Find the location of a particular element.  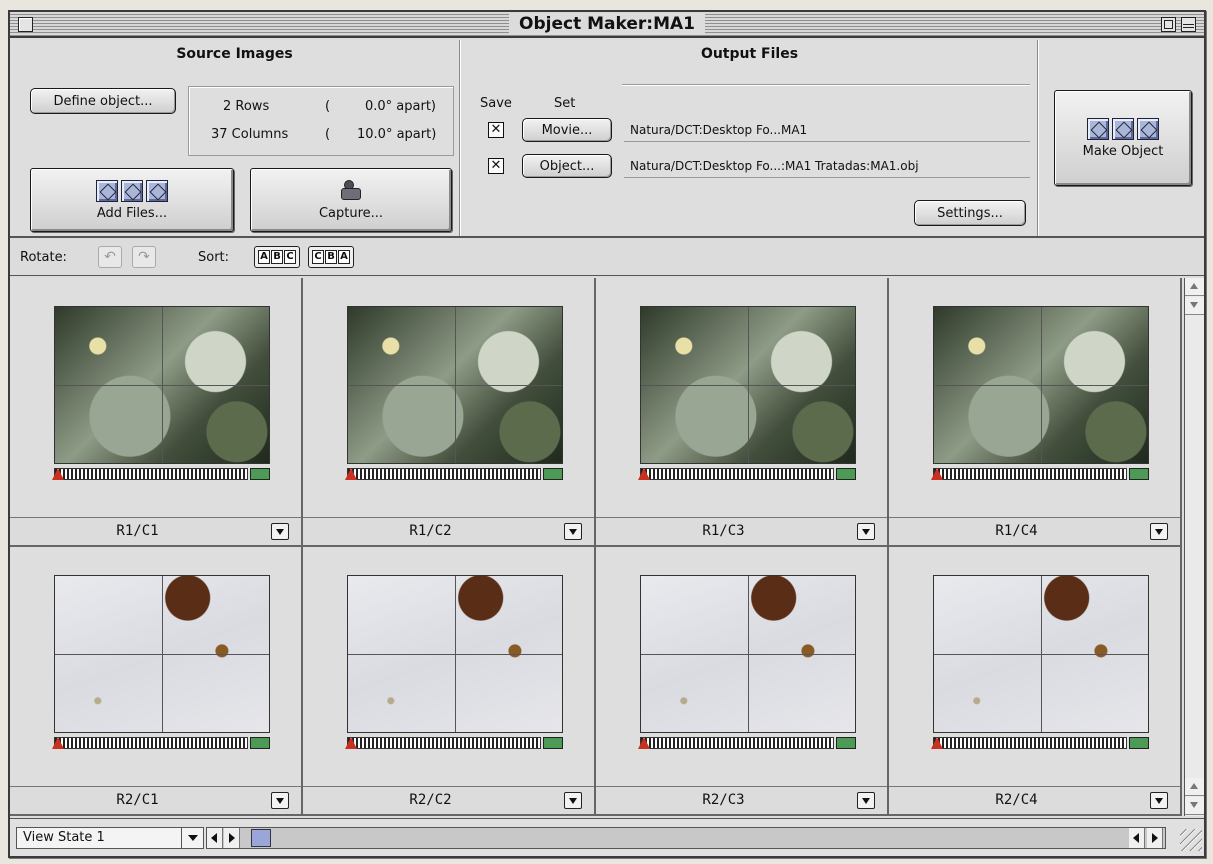

rotate-label: Rotate: is located at coordinates (43, 257).